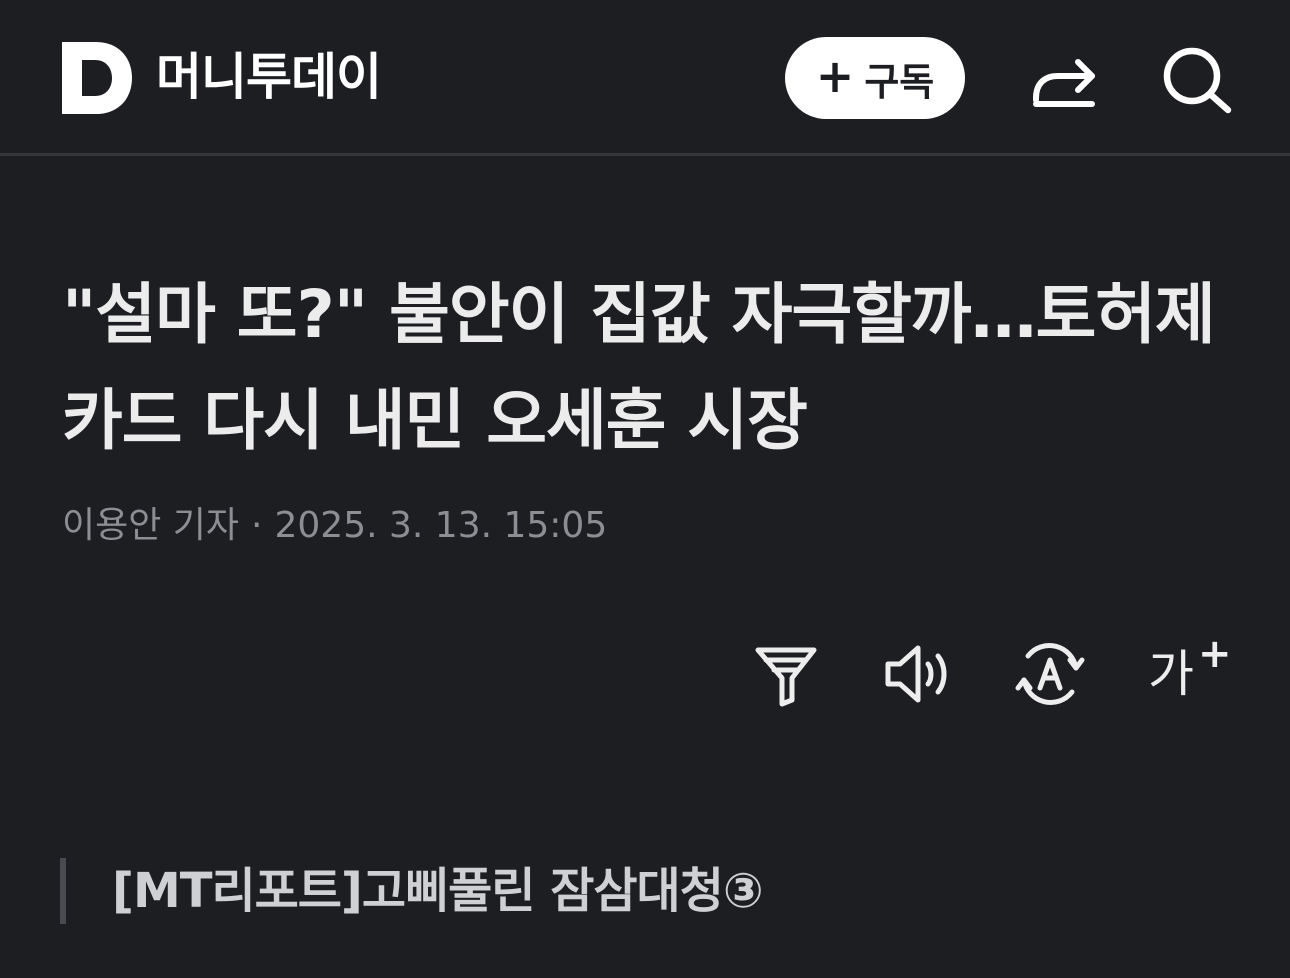 Image resolution: width=1290 pixels, height=978 pixels. Describe the element at coordinates (97, 78) in the screenshot. I see `logo-icon` at that location.